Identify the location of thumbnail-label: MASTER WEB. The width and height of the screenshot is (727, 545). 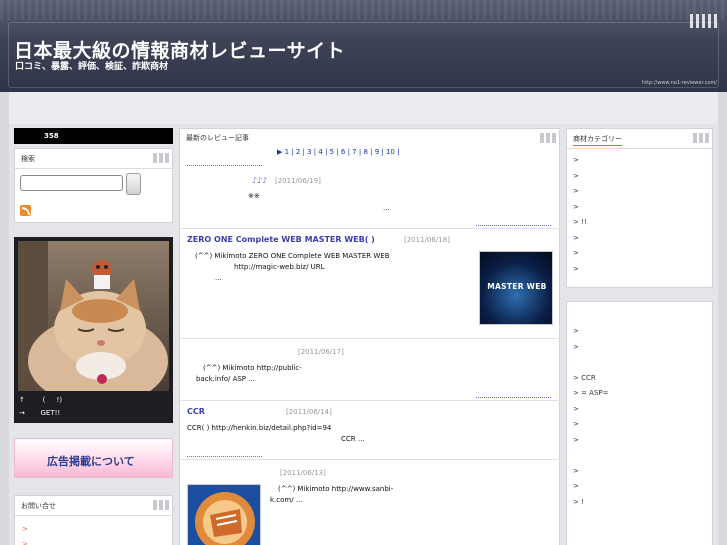
(517, 286).